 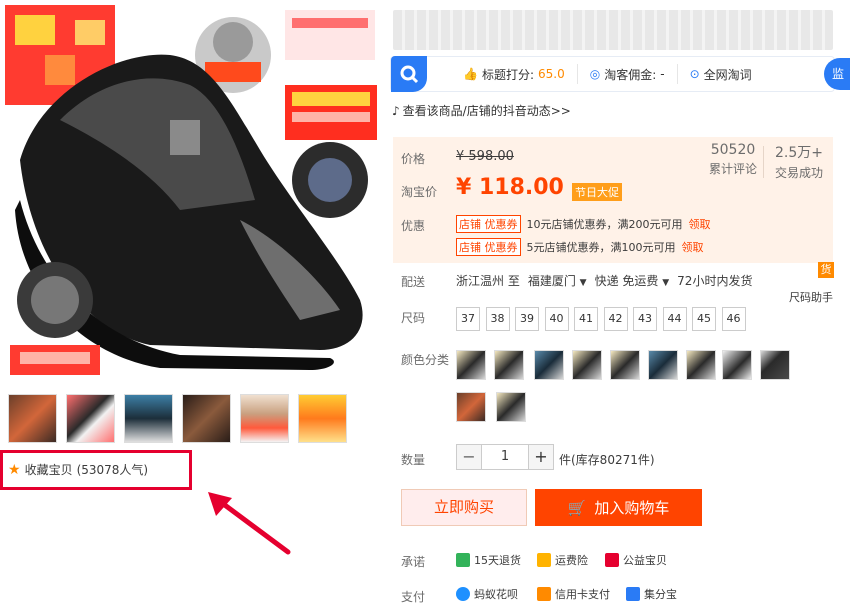 What do you see at coordinates (733, 319) in the screenshot?
I see `size-option: 46` at bounding box center [733, 319].